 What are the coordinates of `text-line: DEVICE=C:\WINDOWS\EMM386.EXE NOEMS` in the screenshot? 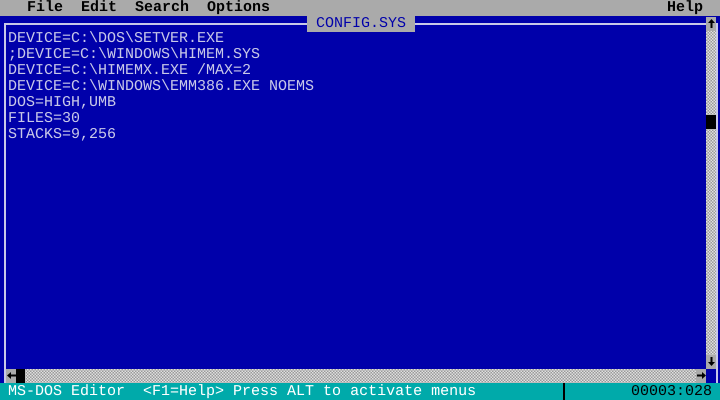 It's located at (162, 87).